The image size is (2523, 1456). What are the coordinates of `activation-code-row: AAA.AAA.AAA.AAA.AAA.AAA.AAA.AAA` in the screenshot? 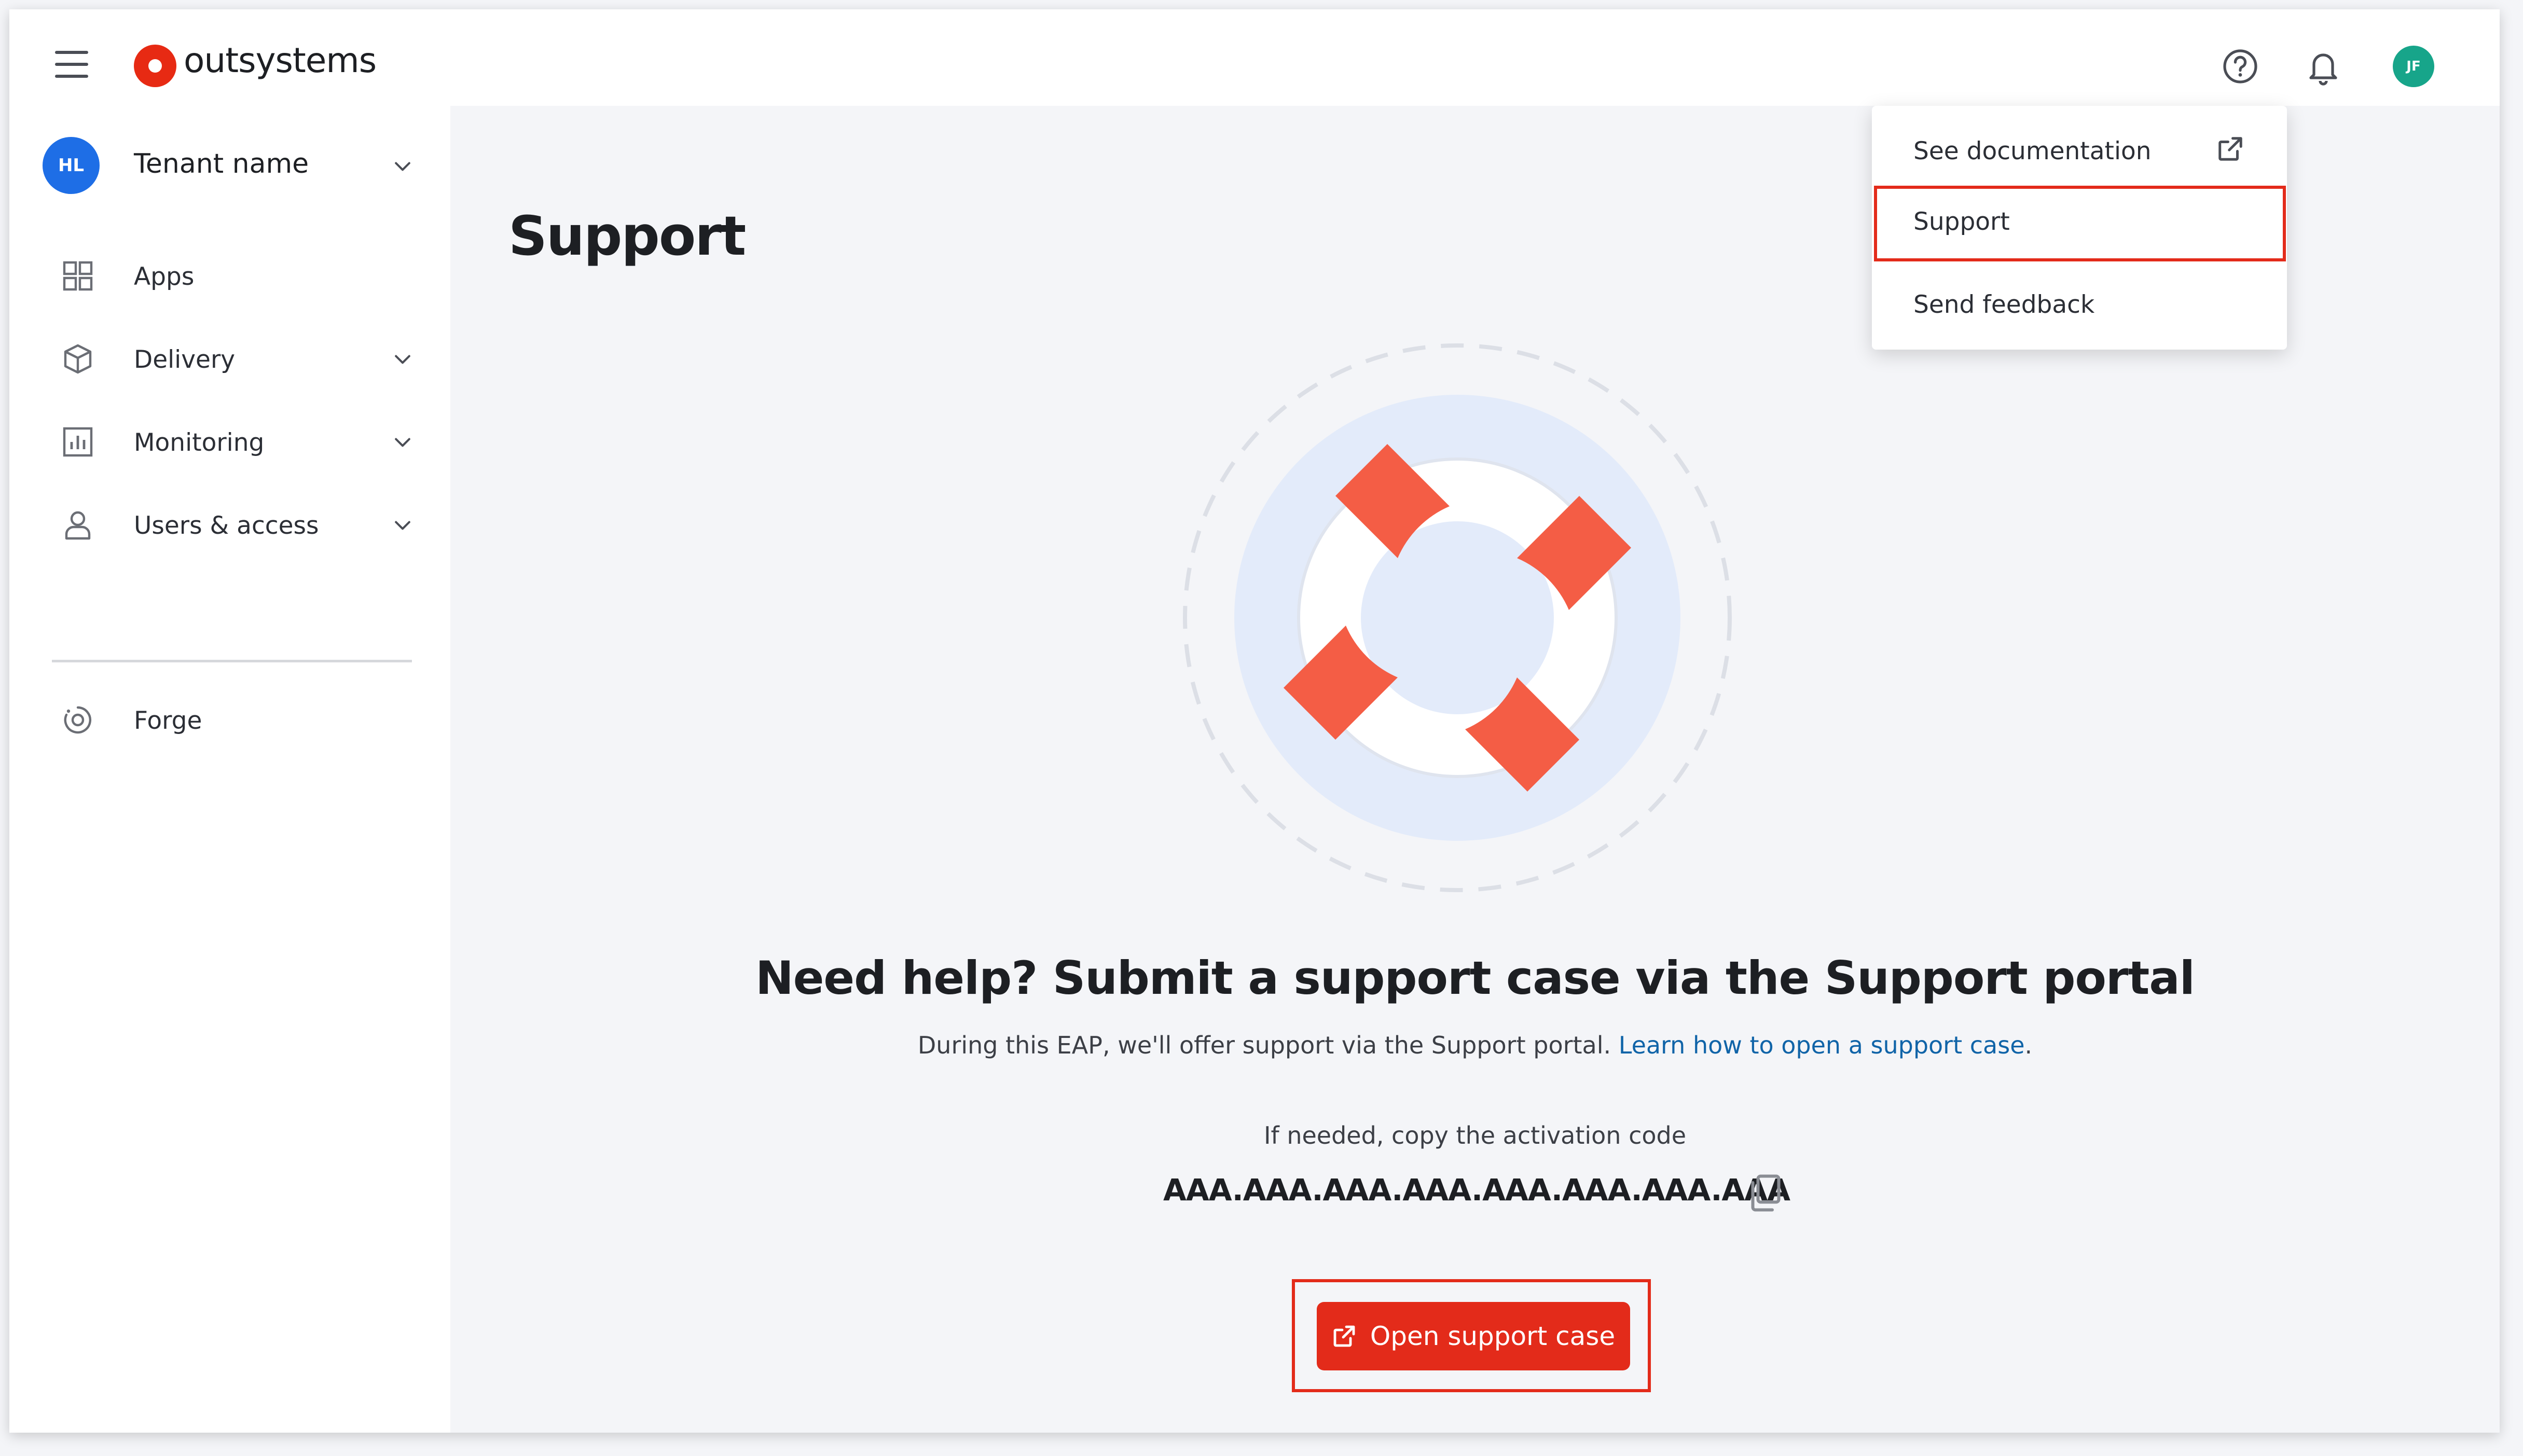 It's located at (1476, 1195).